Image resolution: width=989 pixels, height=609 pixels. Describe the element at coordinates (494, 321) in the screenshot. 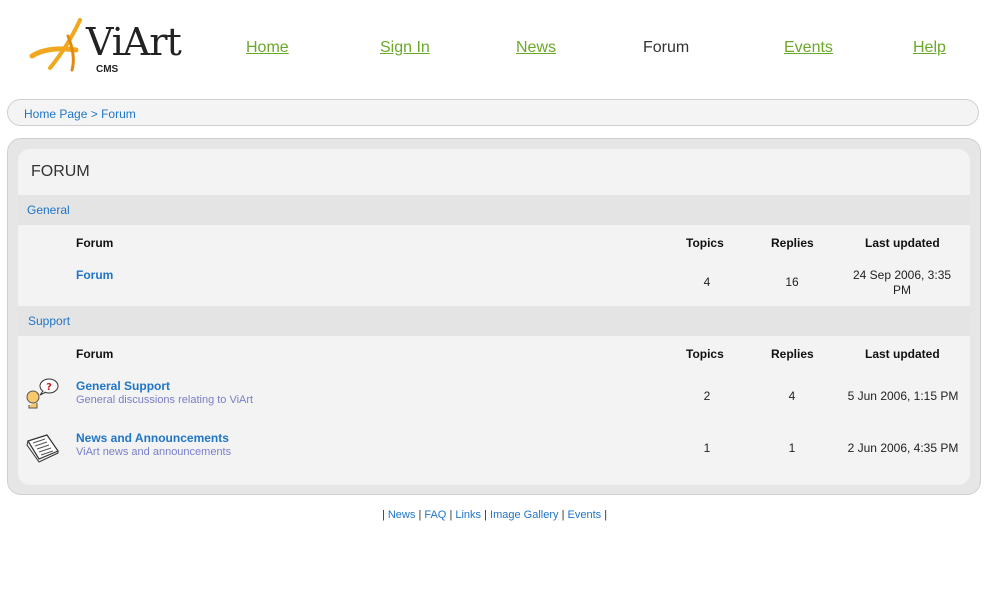

I see `category-support: Support` at that location.